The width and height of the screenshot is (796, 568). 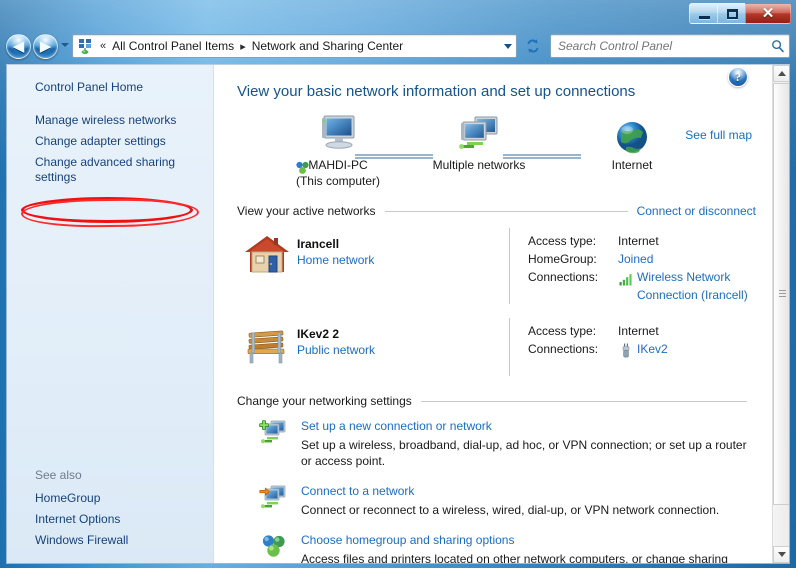 I want to click on section-title: View your active networks, so click(x=306, y=211).